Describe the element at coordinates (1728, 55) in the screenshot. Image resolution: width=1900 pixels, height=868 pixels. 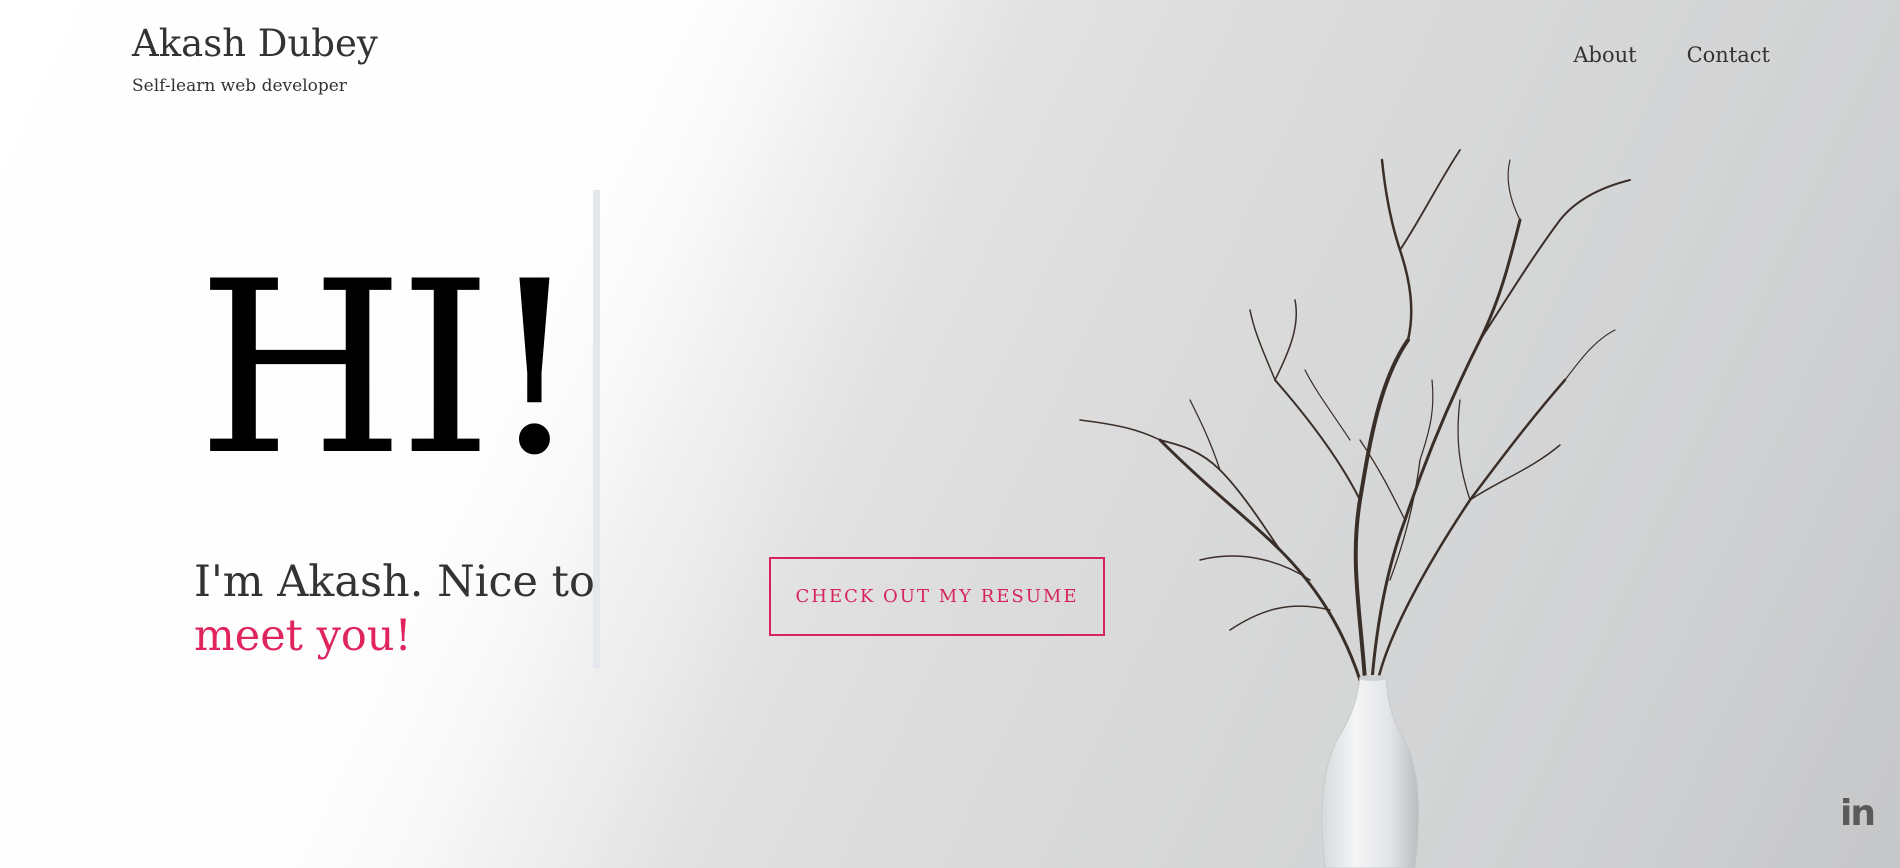
I see `nav-contact-link: Contact` at that location.